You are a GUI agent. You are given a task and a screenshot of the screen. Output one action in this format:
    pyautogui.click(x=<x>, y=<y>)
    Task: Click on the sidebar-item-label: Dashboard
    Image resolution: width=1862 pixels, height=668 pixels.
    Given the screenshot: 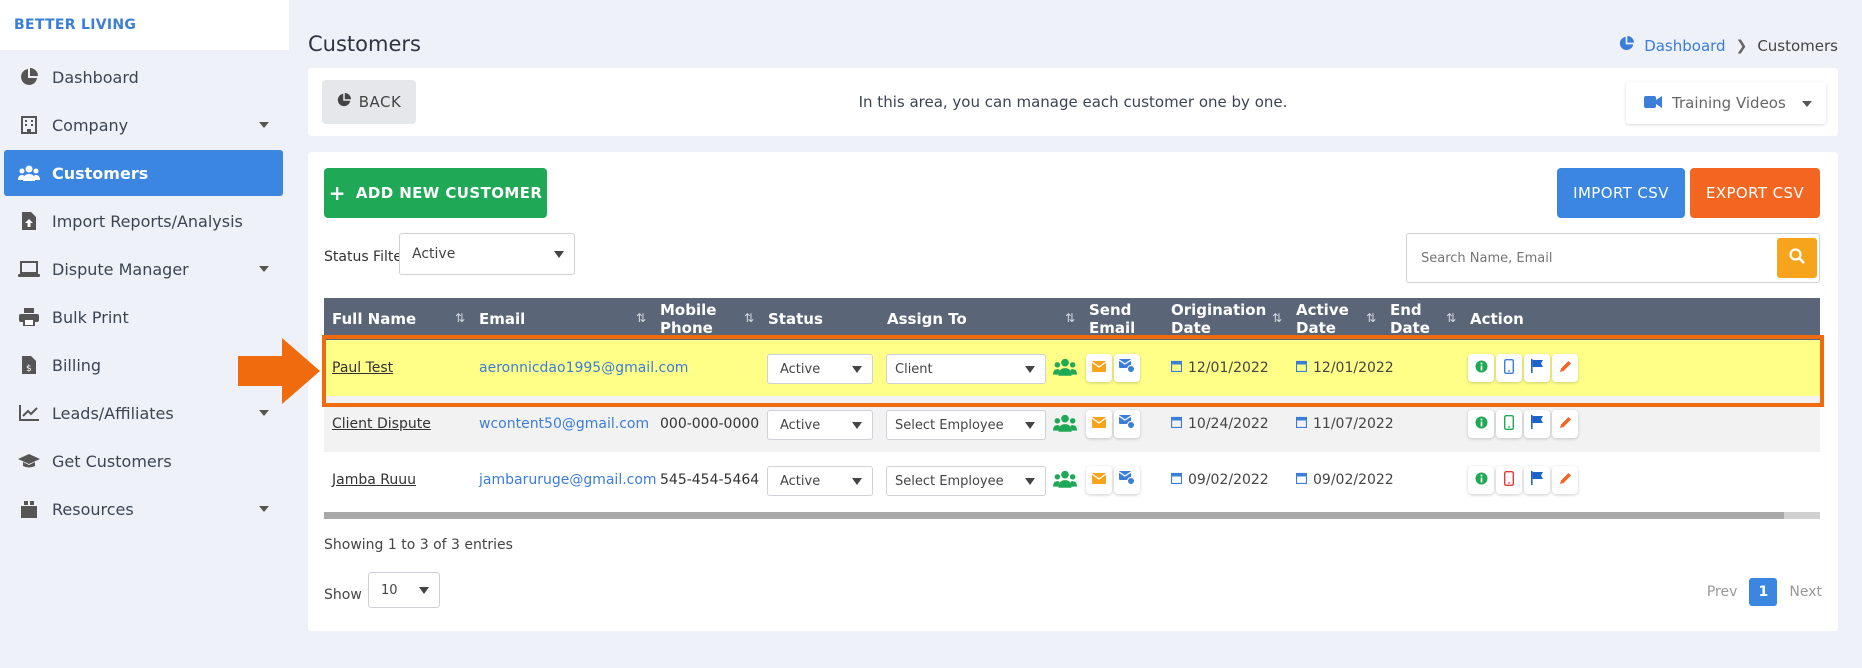 What is the action you would take?
    pyautogui.click(x=95, y=77)
    